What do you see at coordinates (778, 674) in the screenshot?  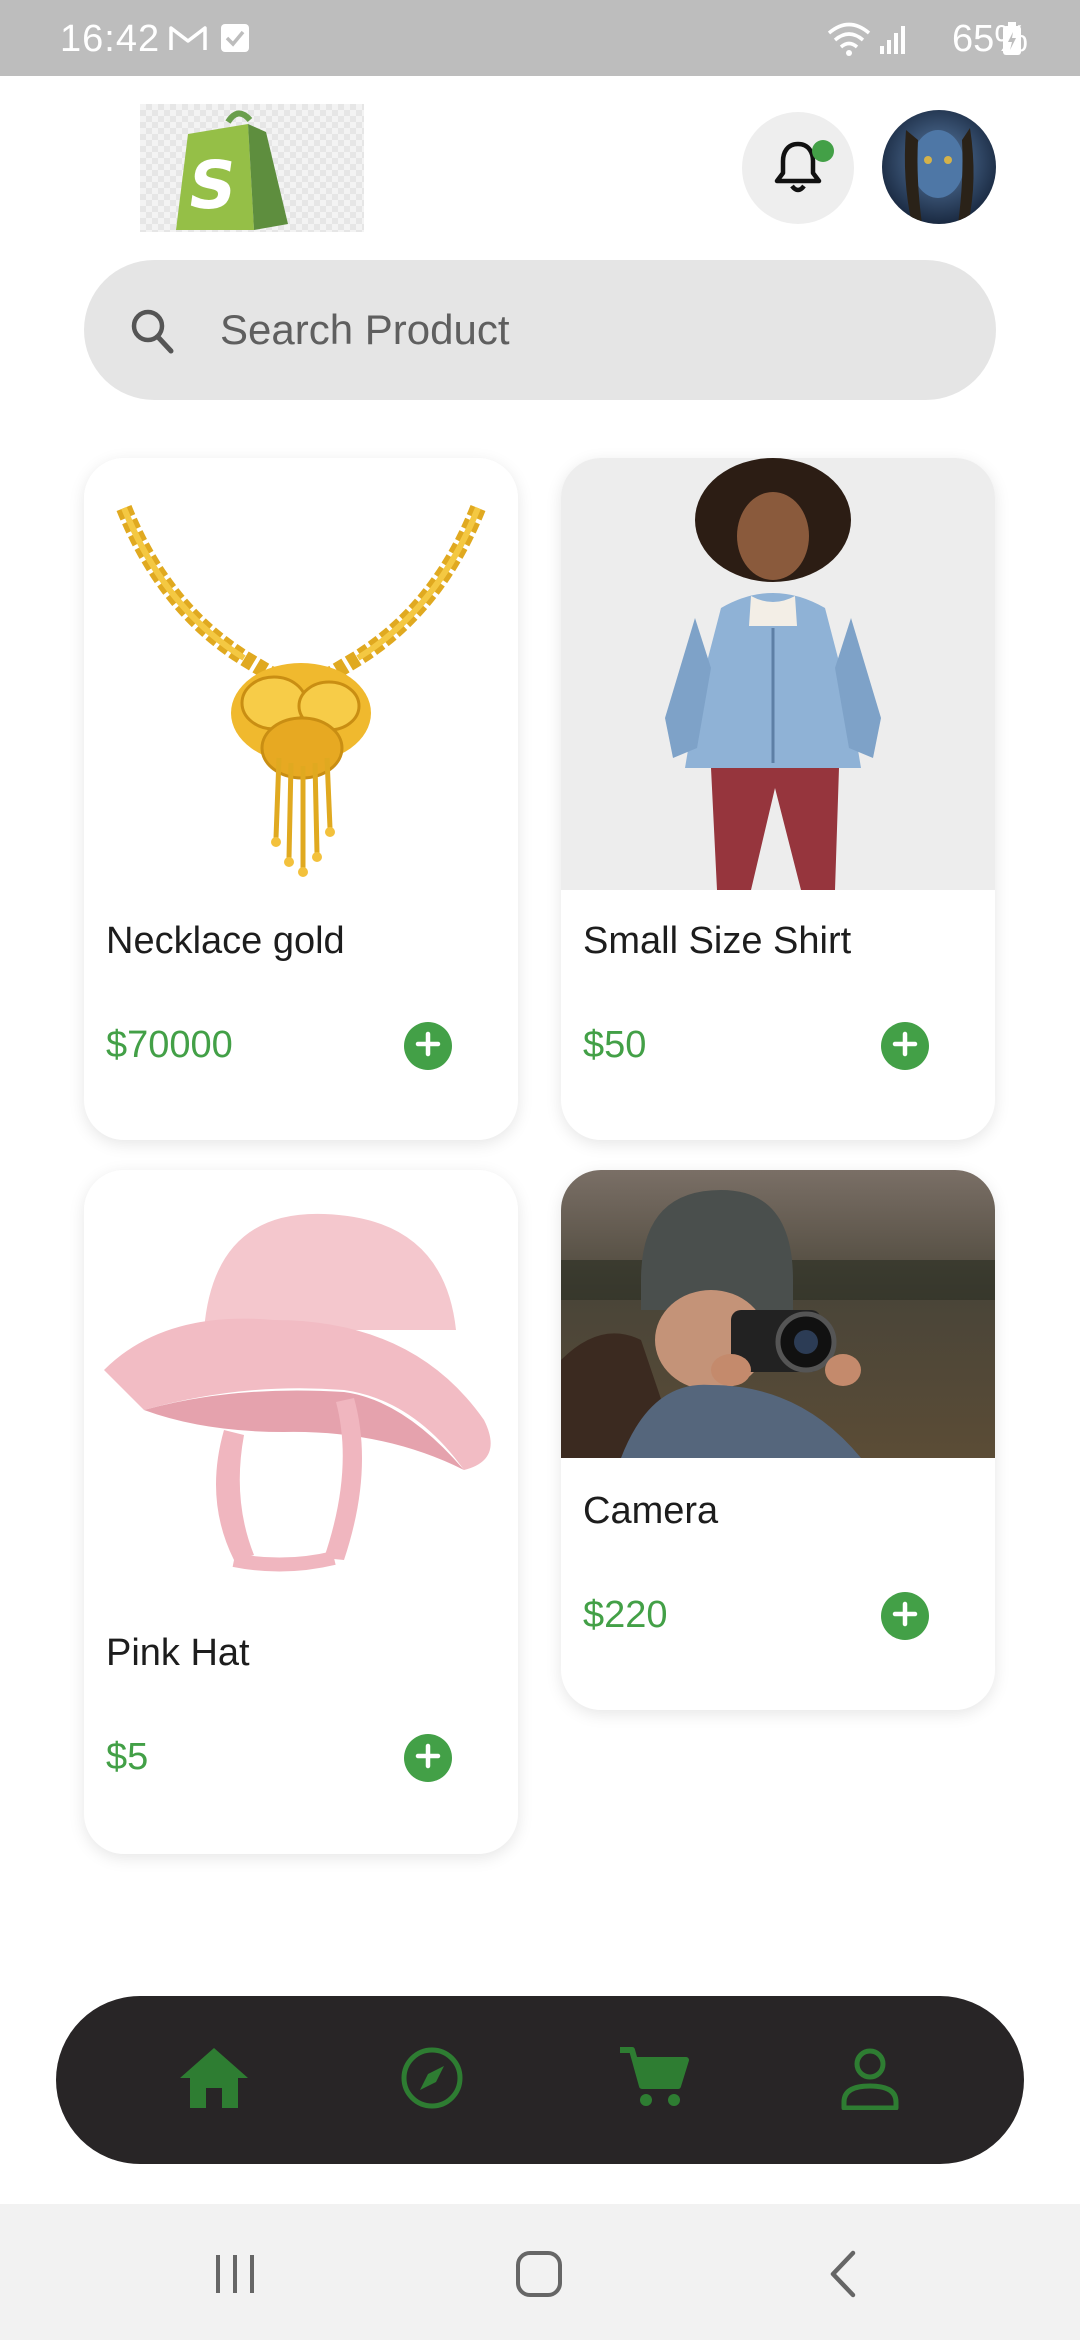 I see `product-image-shirt` at bounding box center [778, 674].